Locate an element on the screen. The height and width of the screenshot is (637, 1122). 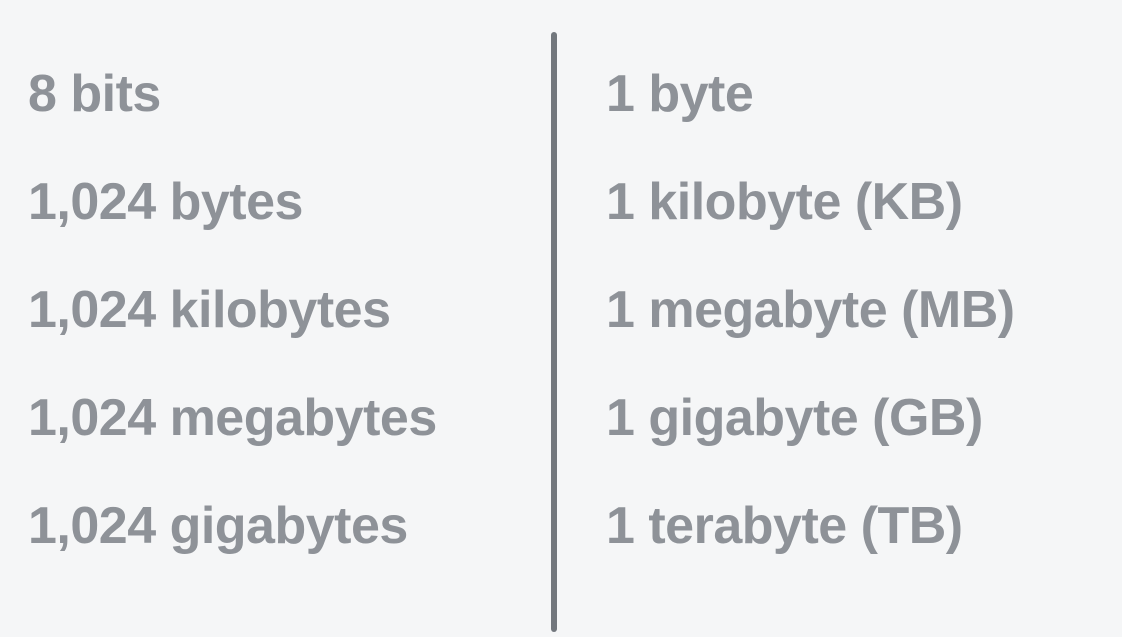
left-cell-1024-megabytes: 1,024 megabytes is located at coordinates (232, 418).